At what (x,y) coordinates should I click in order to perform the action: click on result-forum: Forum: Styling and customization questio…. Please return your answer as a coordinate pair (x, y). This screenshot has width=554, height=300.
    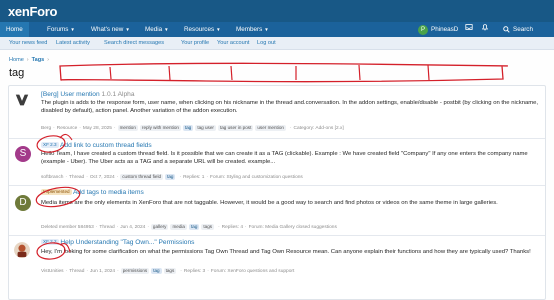
    Looking at the image, I should click on (256, 177).